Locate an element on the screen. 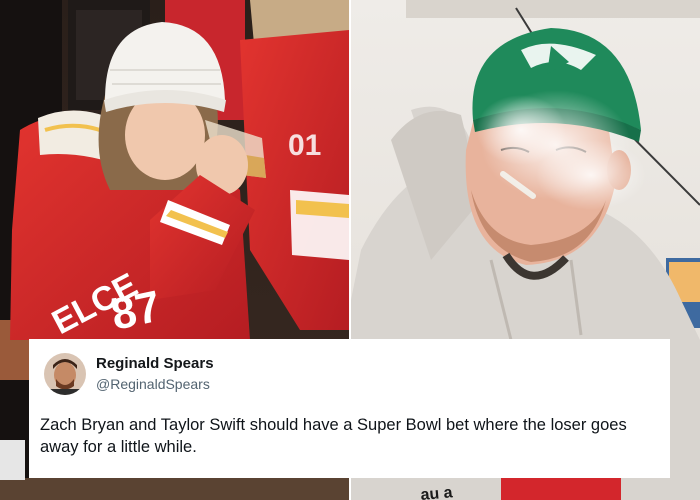  avatar is located at coordinates (65, 374).